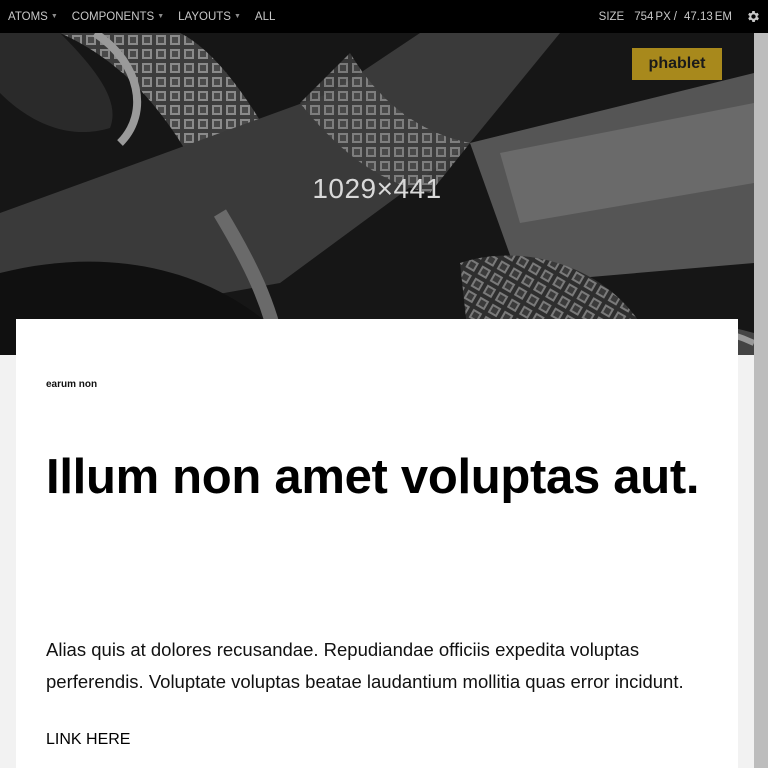 The height and width of the screenshot is (768, 768). Describe the element at coordinates (204, 16) in the screenshot. I see `nav-layouts-label: LAYOUTS` at that location.